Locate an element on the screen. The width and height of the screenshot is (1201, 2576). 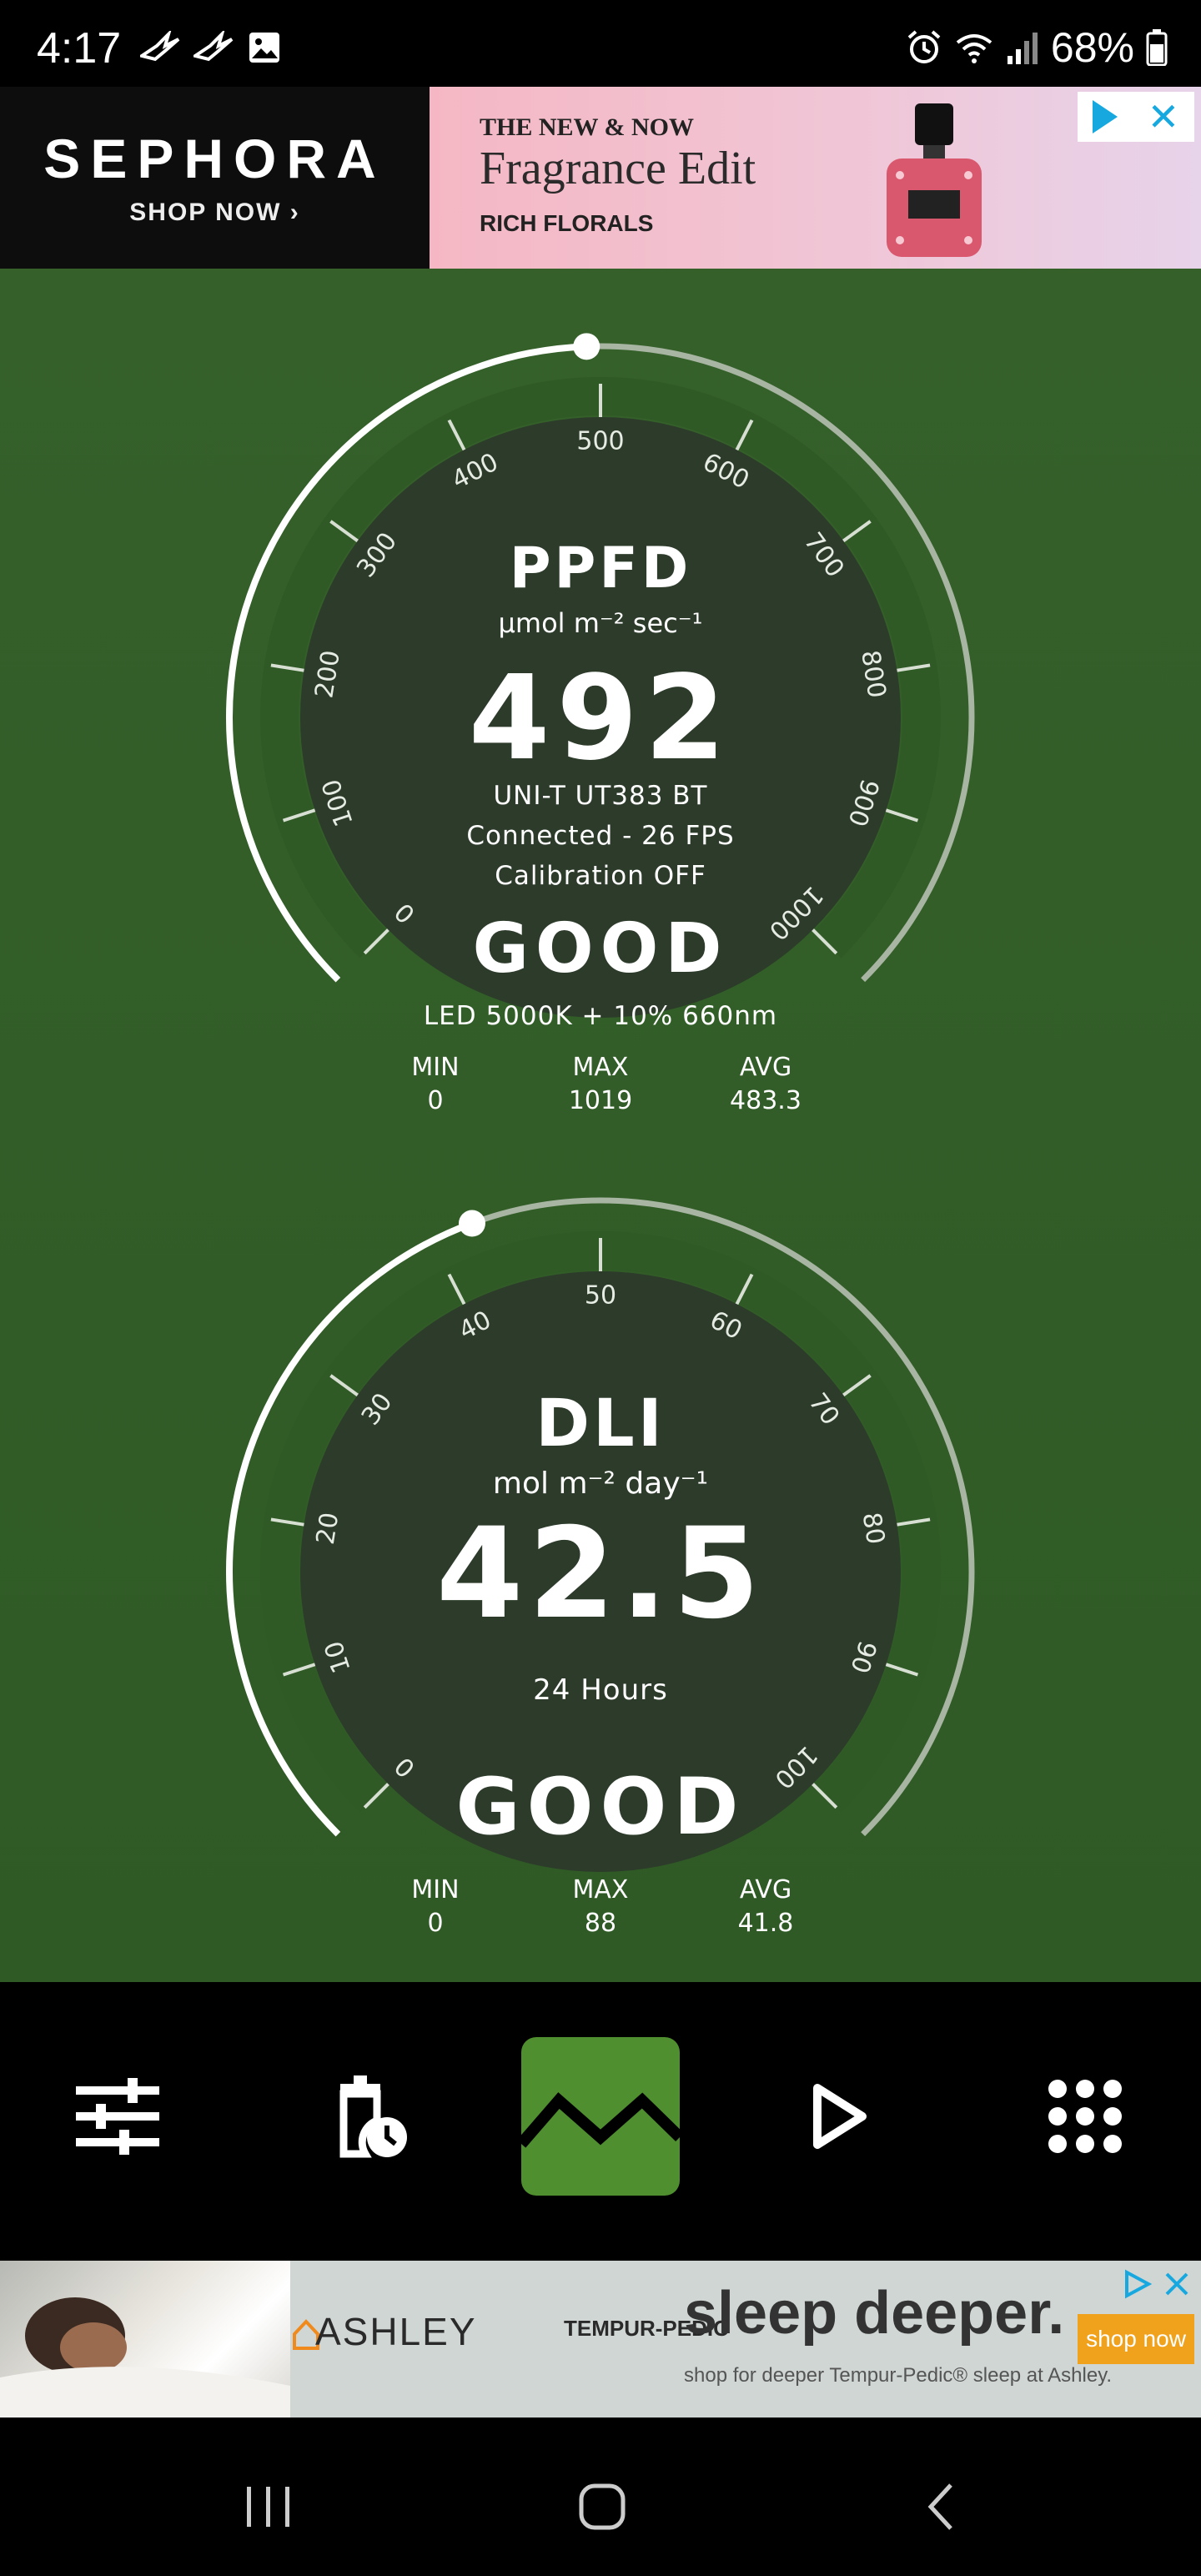
clear-history-button is located at coordinates (370, 2116).